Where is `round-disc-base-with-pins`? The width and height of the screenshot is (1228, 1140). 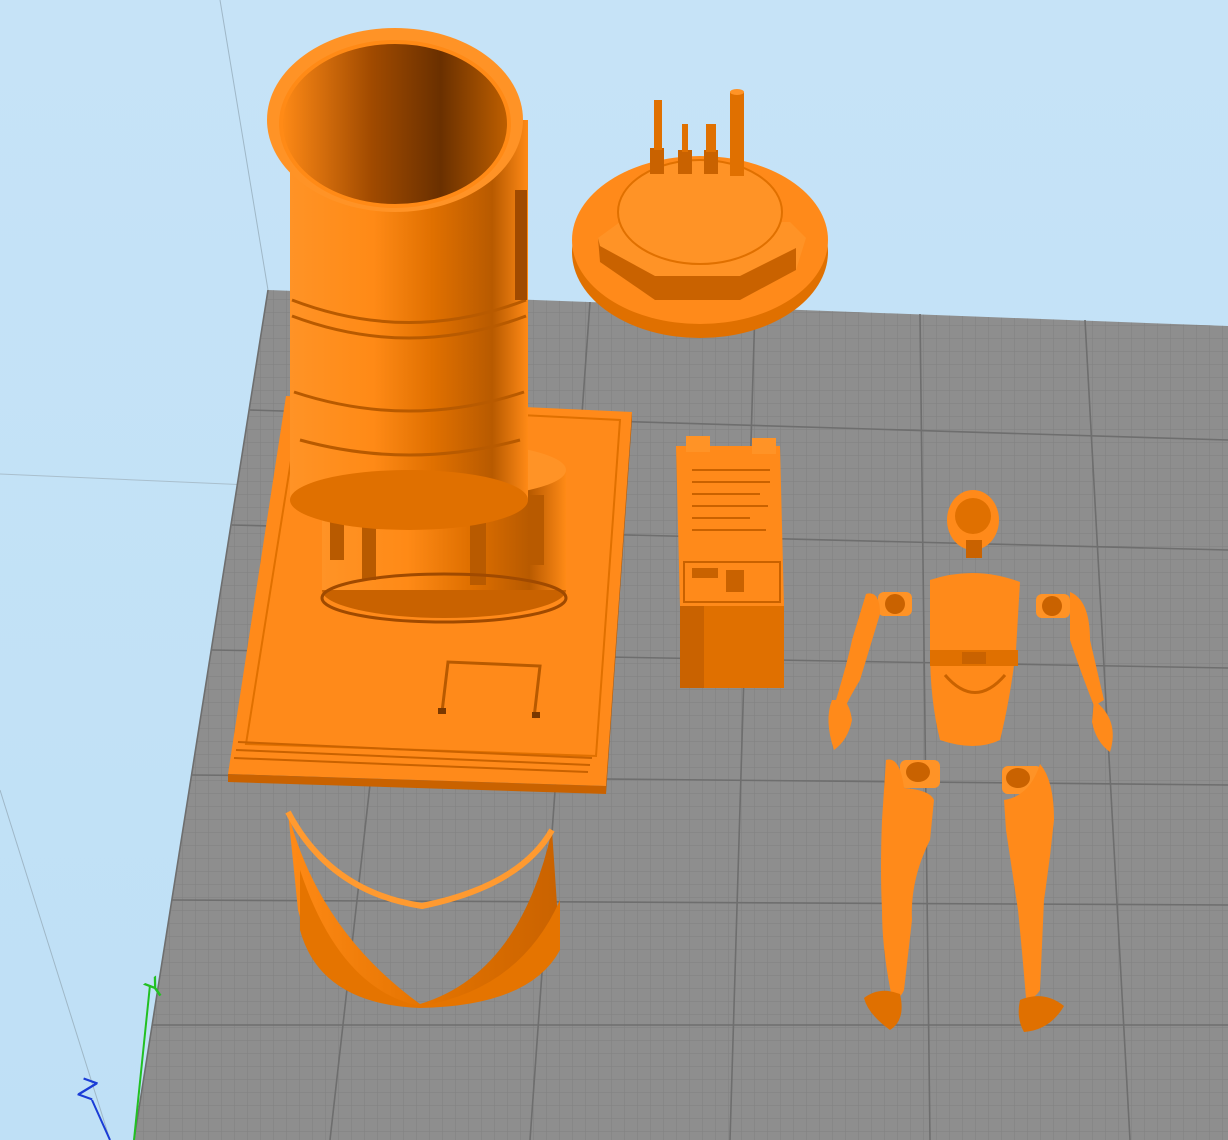
round-disc-base-with-pins is located at coordinates (700, 213).